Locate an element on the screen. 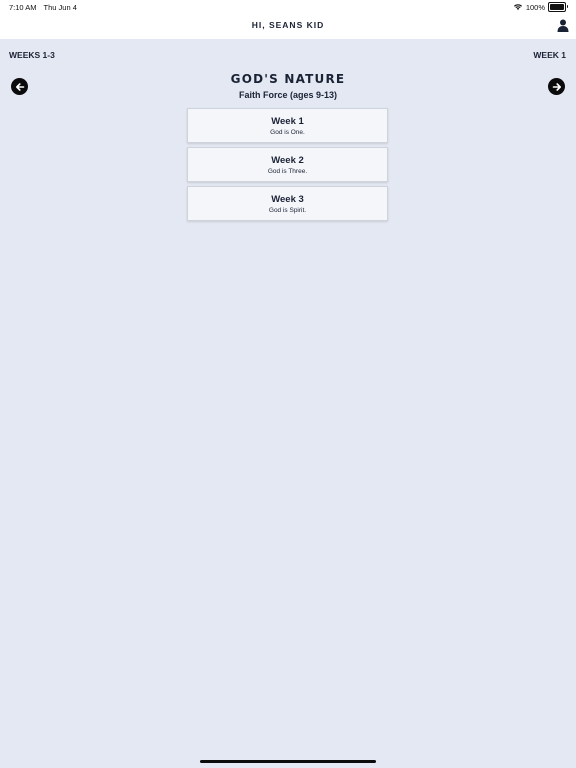 The height and width of the screenshot is (768, 576). week-card-2: Week 2 God is Three. is located at coordinates (287, 164).